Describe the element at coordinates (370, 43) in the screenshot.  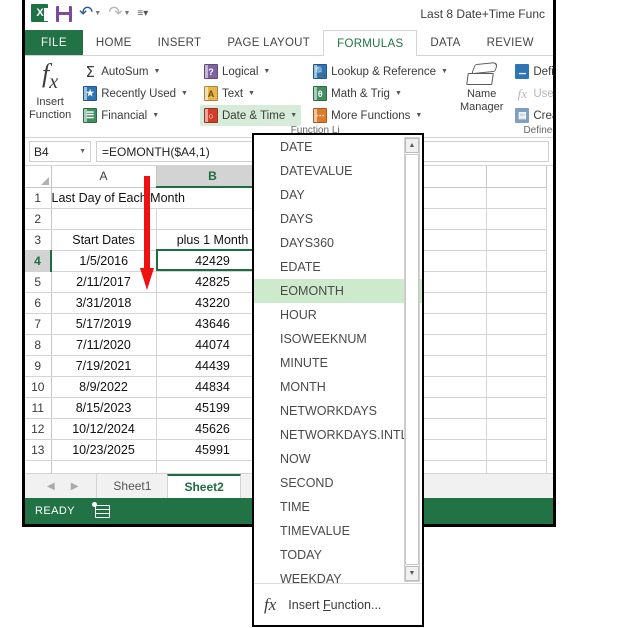
I see `tab-formulas: FORMULAS` at that location.